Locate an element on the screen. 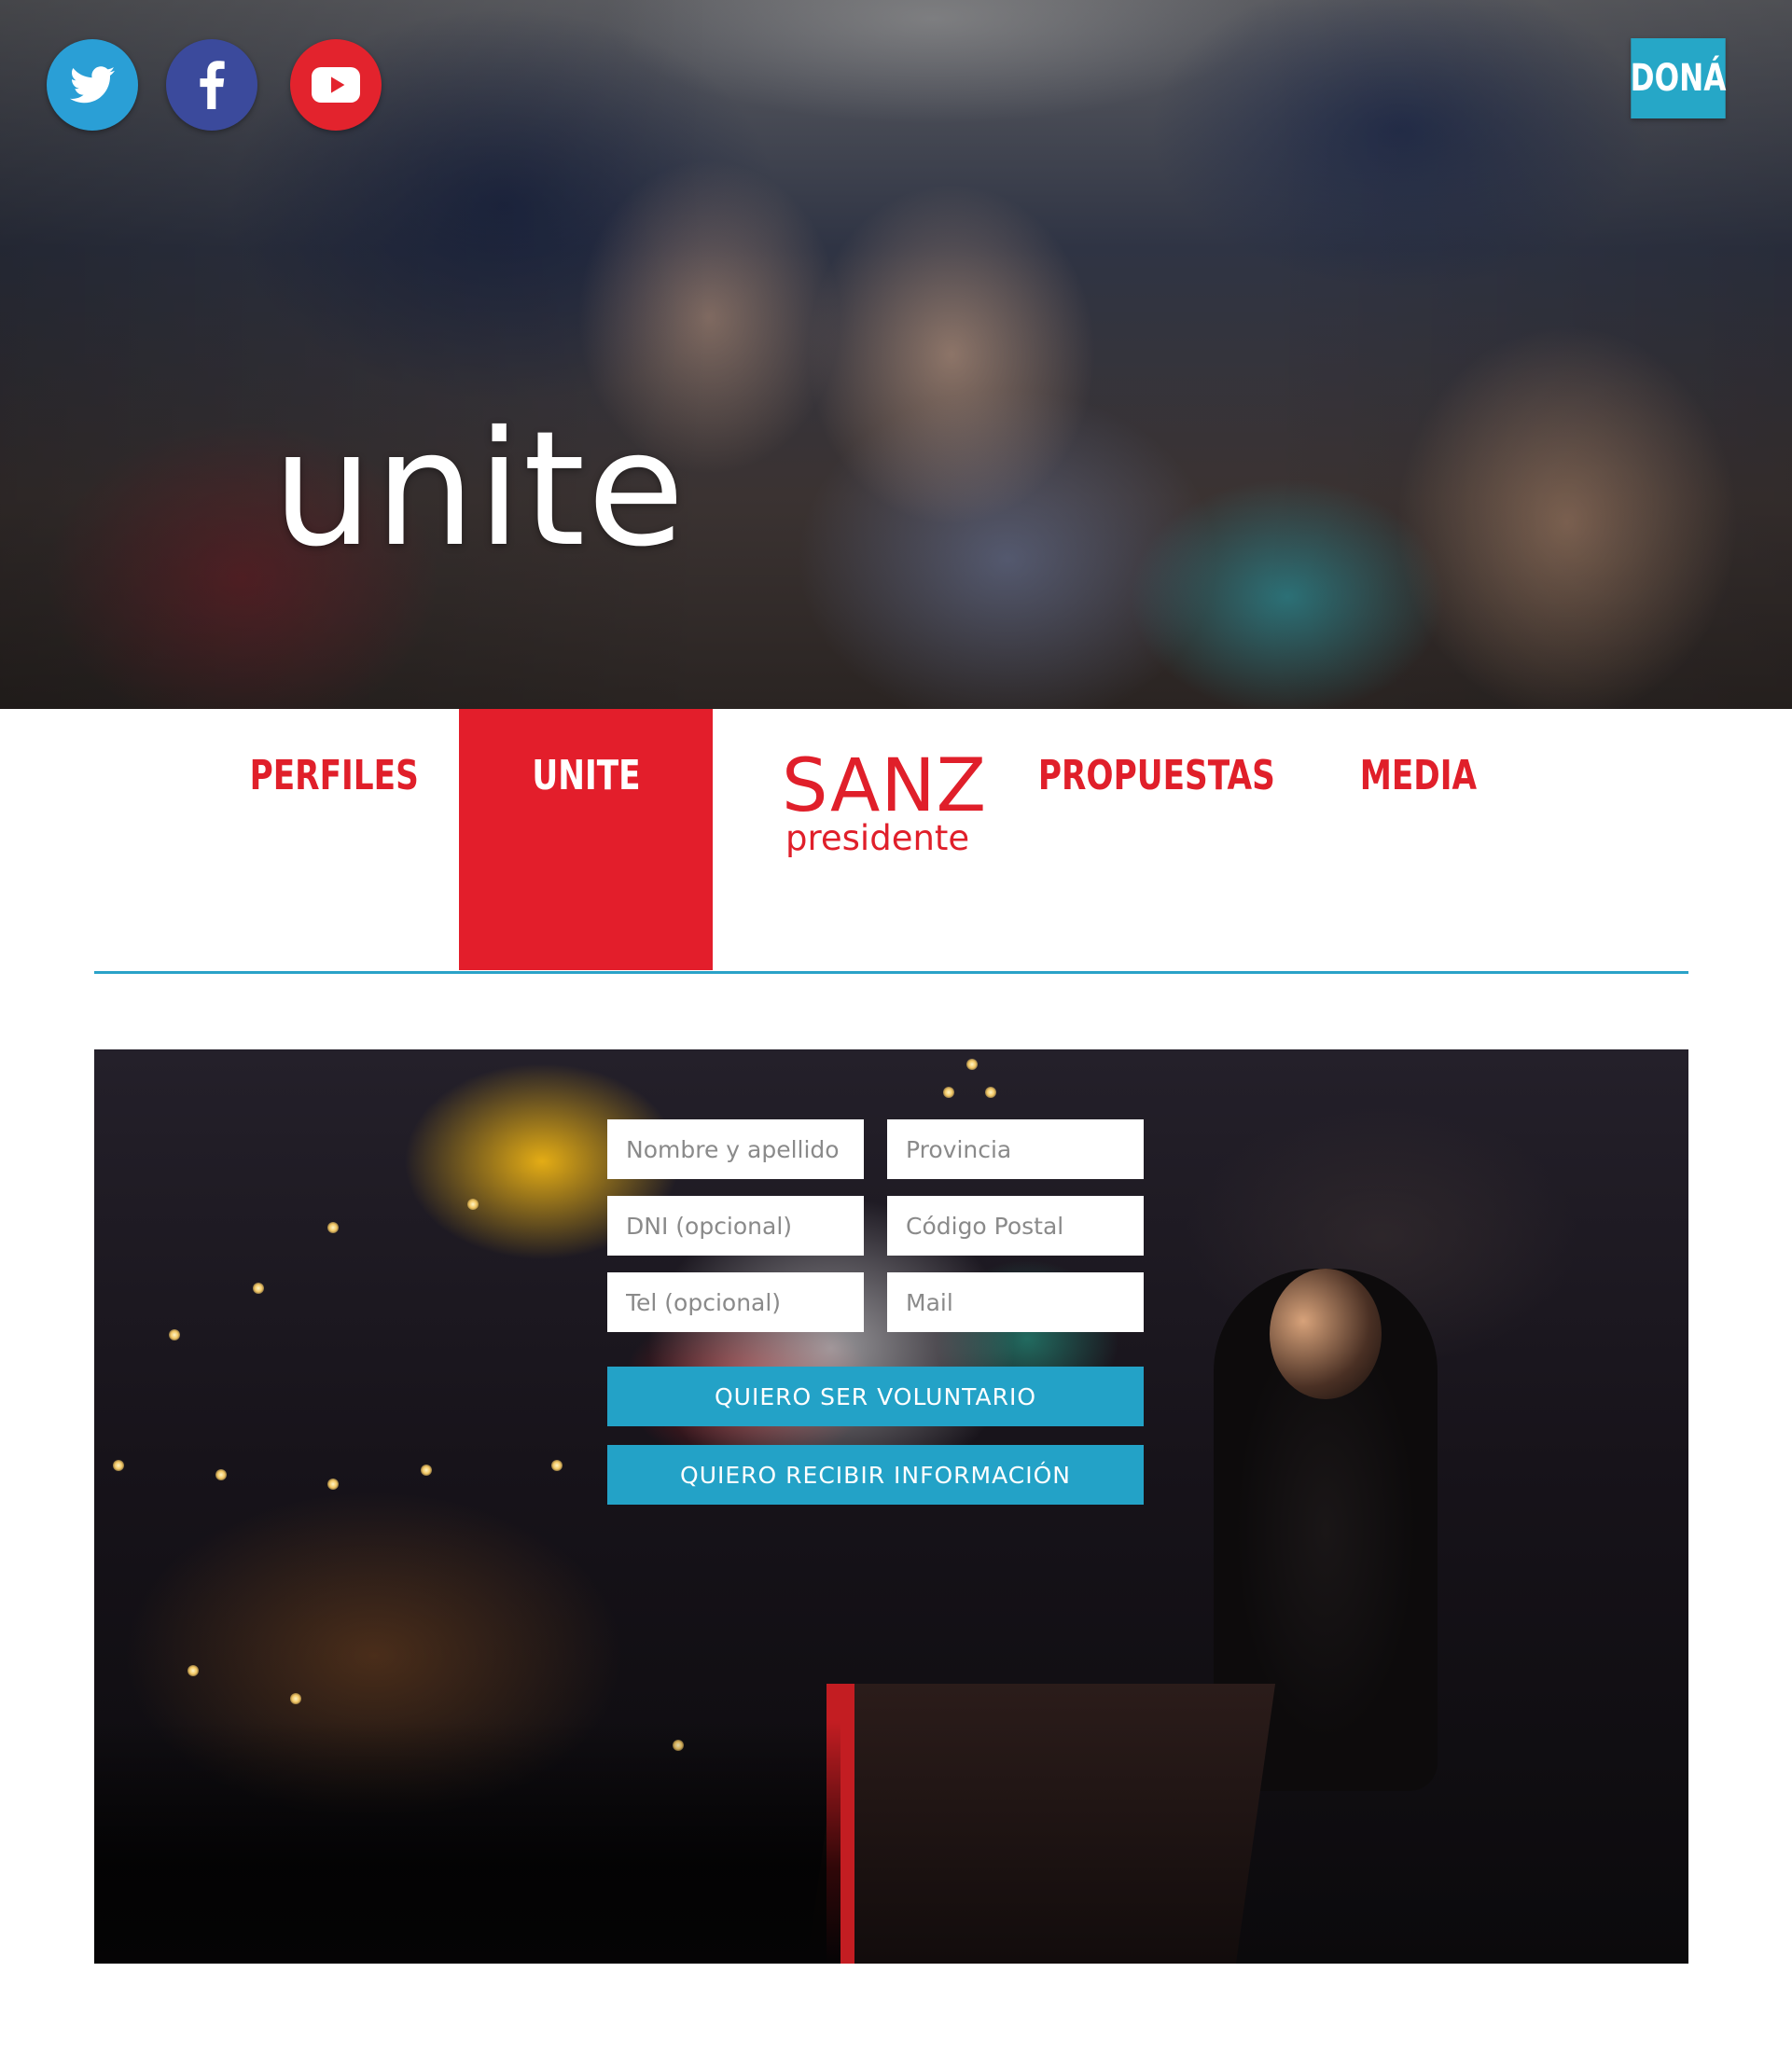  youtube-icon is located at coordinates (336, 85).